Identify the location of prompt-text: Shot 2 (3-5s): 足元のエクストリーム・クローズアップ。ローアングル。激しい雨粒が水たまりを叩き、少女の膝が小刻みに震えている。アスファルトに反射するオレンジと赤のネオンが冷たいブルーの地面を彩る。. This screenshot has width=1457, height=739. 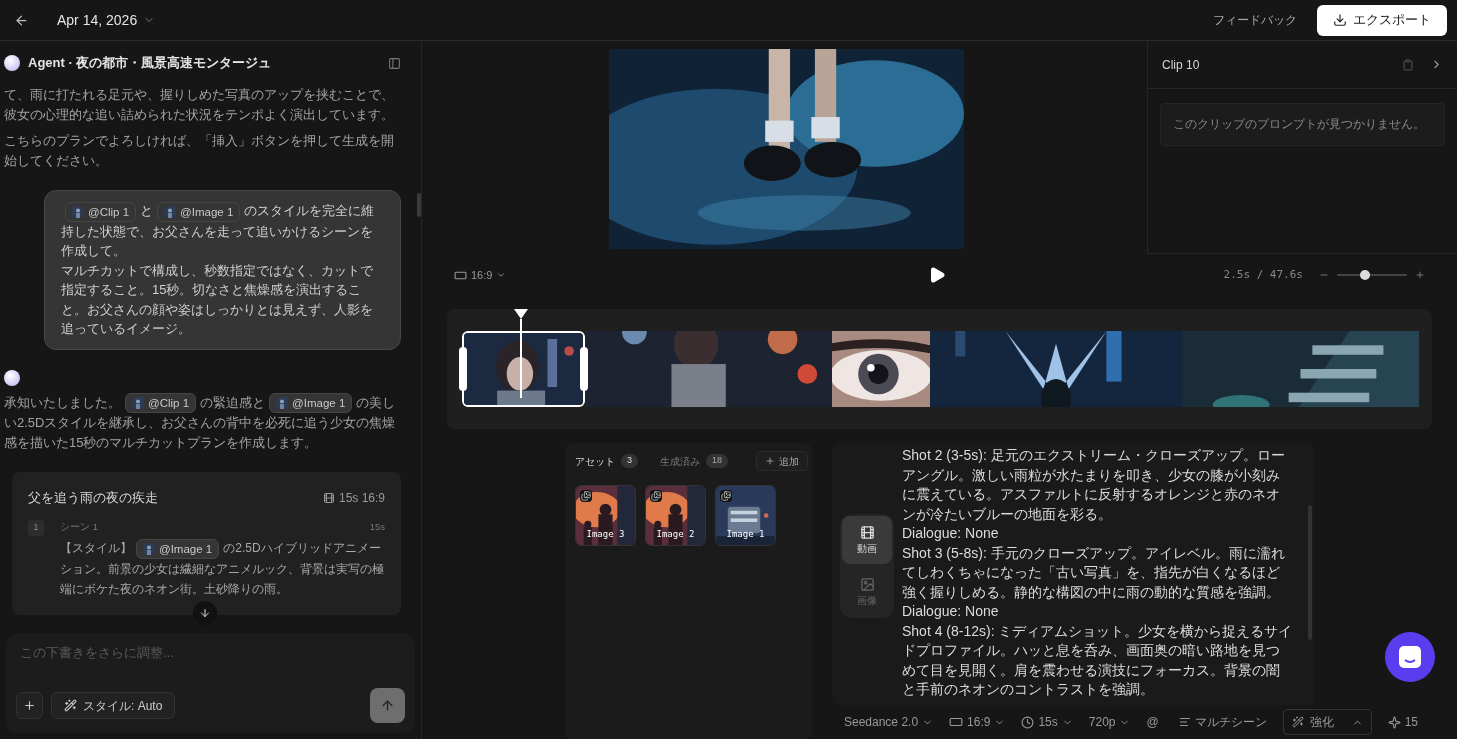
(1094, 485).